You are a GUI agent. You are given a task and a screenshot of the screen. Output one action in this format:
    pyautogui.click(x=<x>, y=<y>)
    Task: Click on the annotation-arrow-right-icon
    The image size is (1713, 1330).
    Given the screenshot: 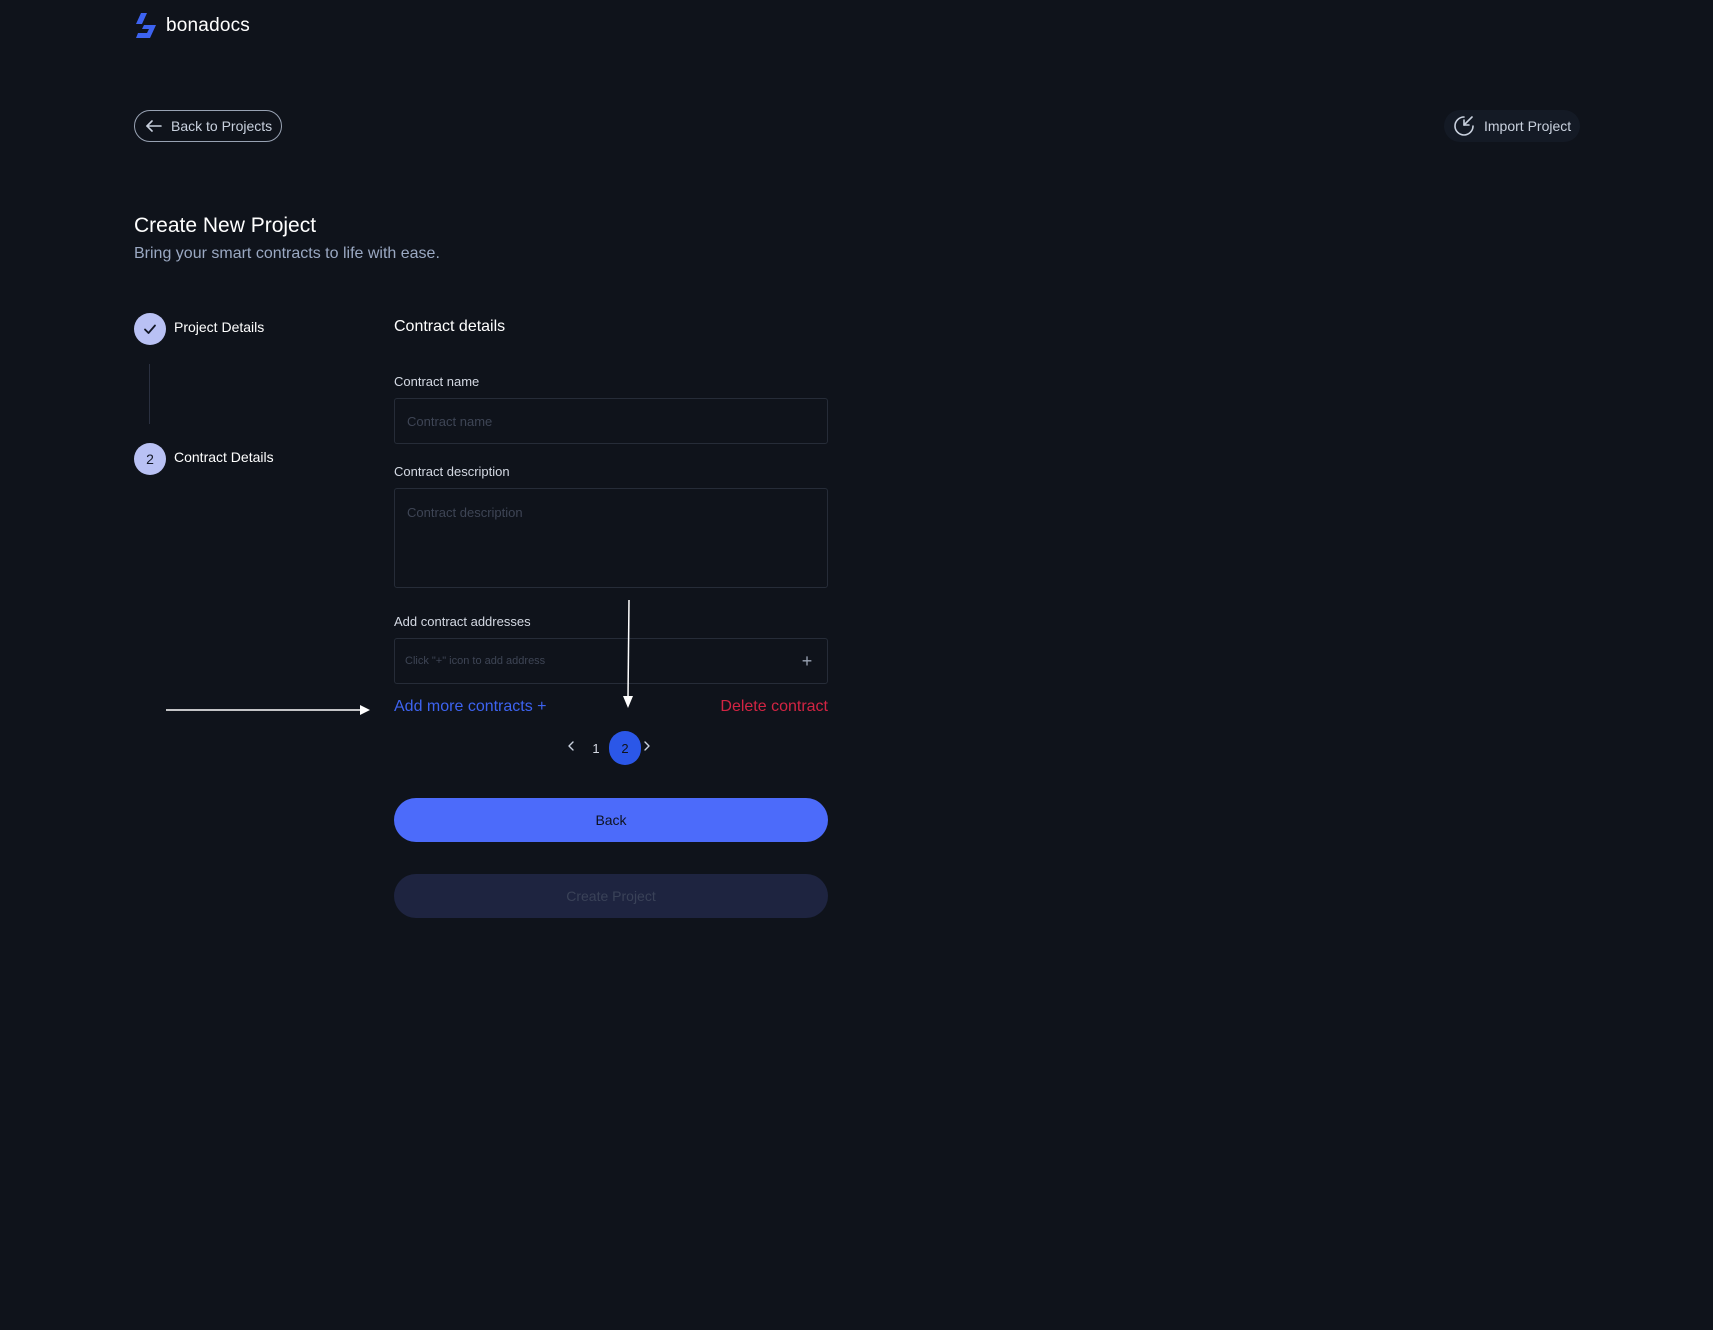 What is the action you would take?
    pyautogui.click(x=268, y=710)
    